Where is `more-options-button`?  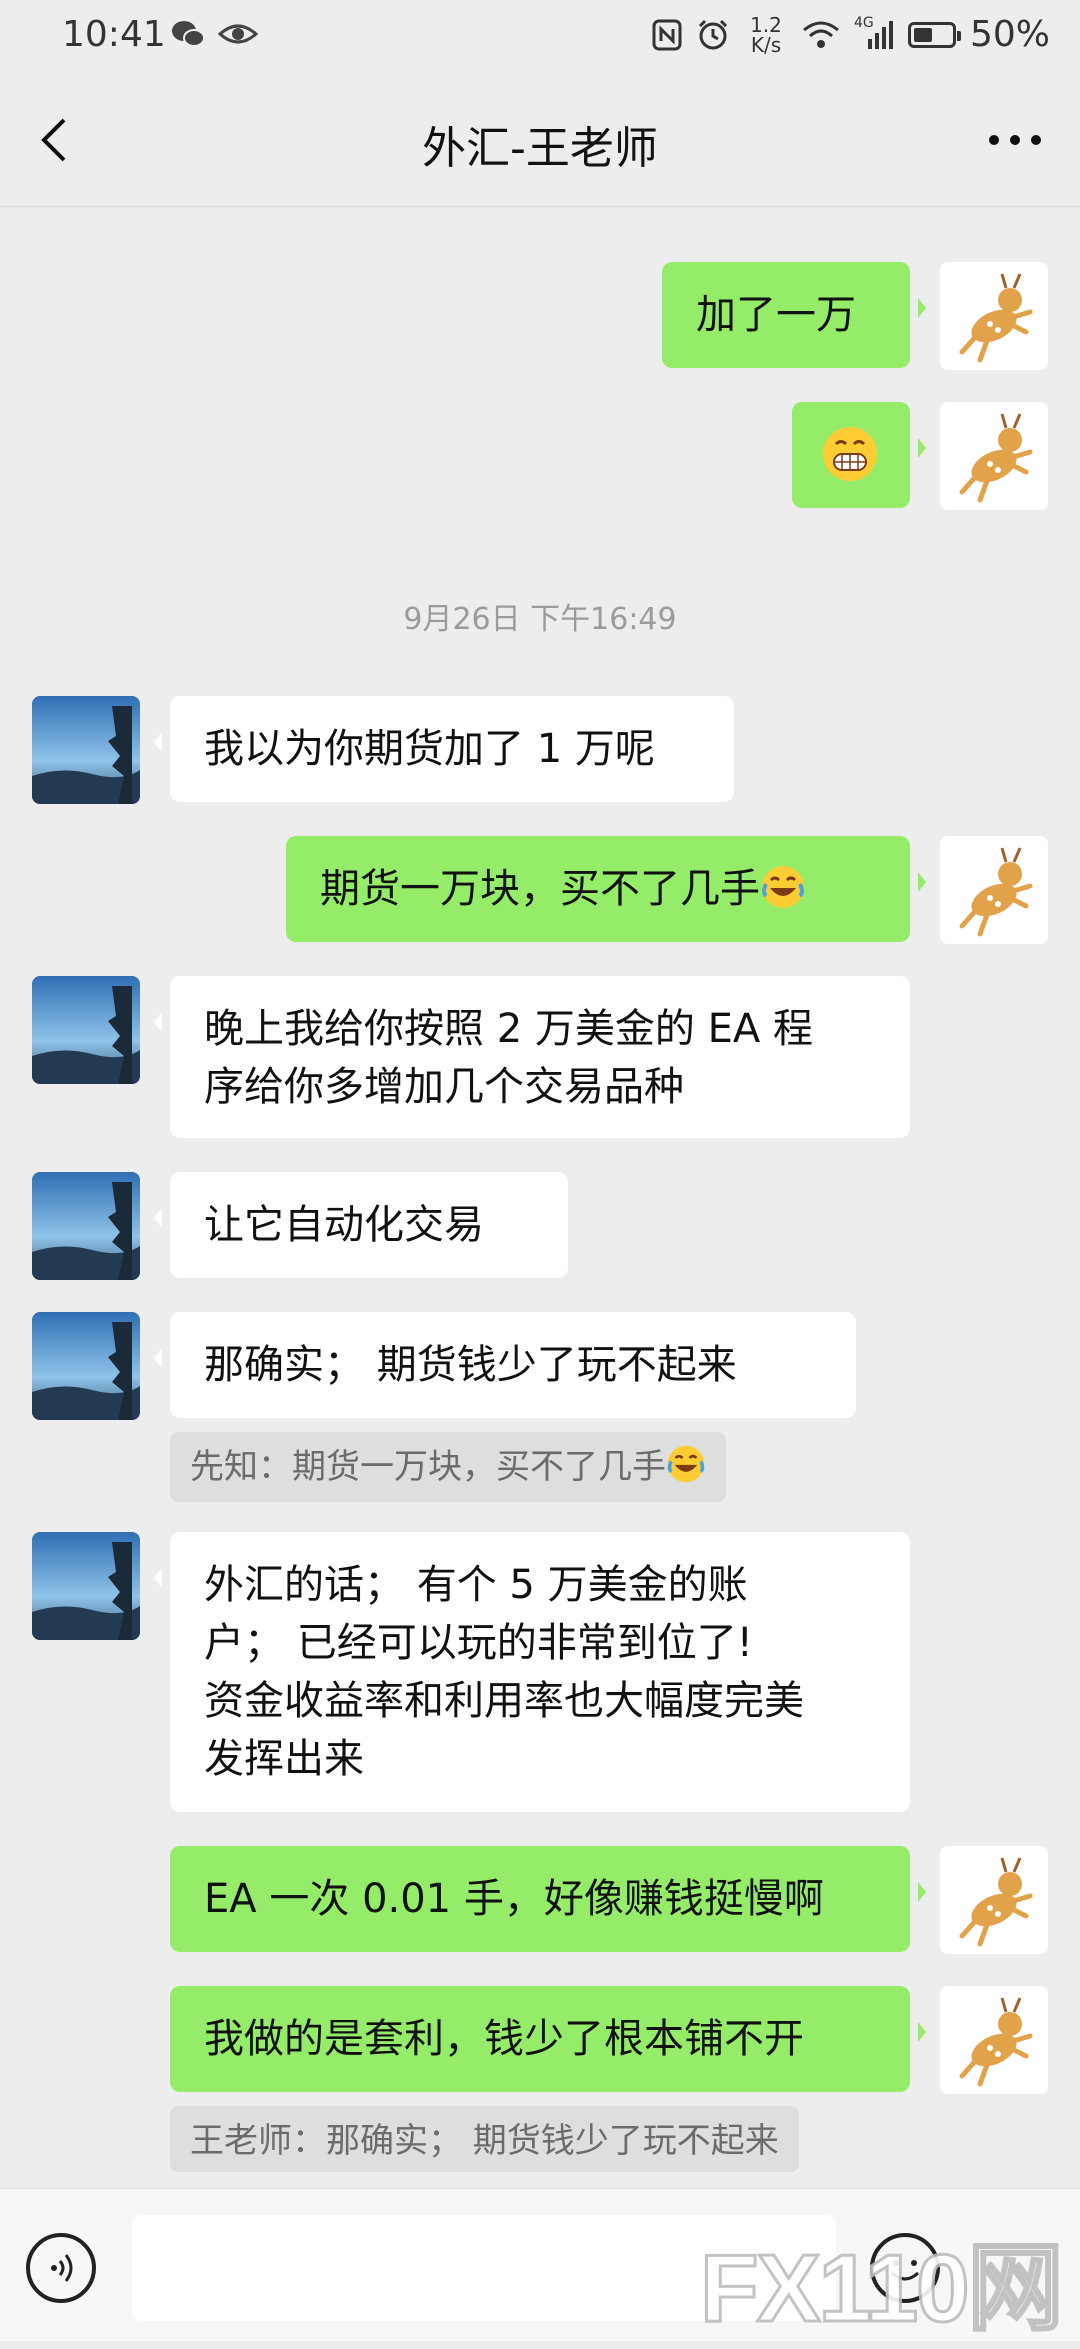 more-options-button is located at coordinates (1015, 140).